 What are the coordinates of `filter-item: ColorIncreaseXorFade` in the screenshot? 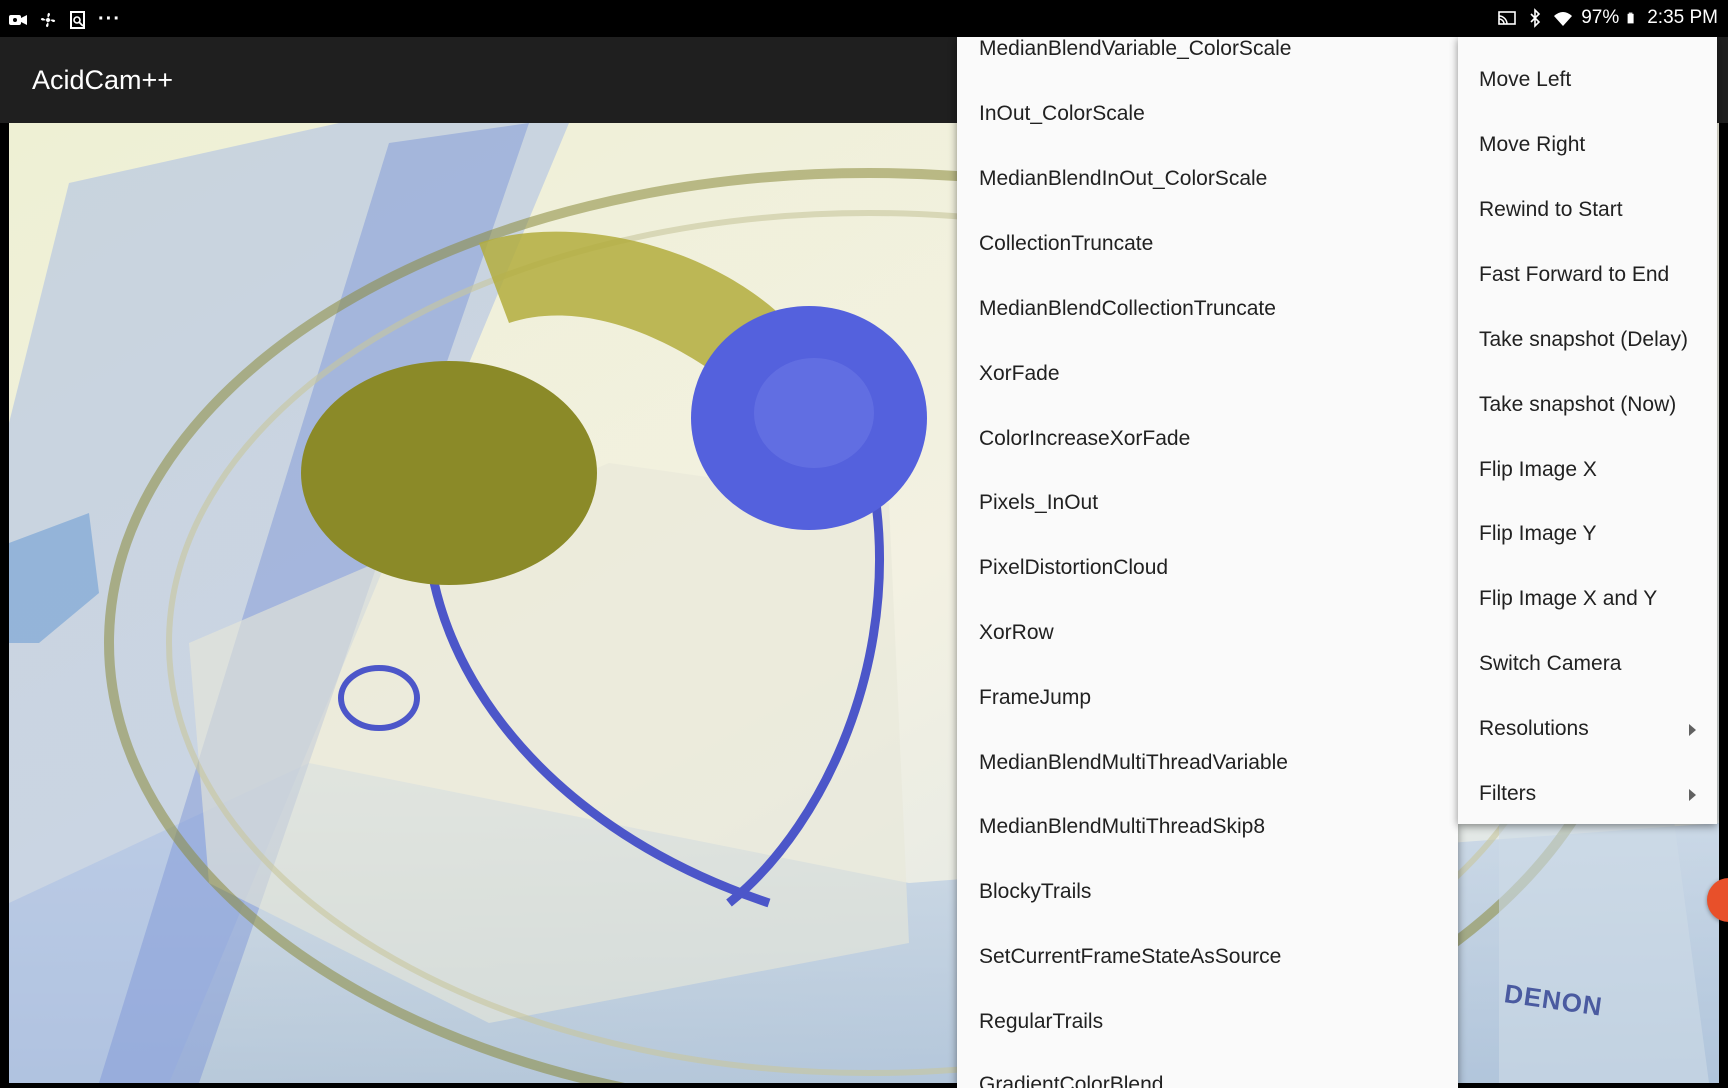 It's located at (1084, 439).